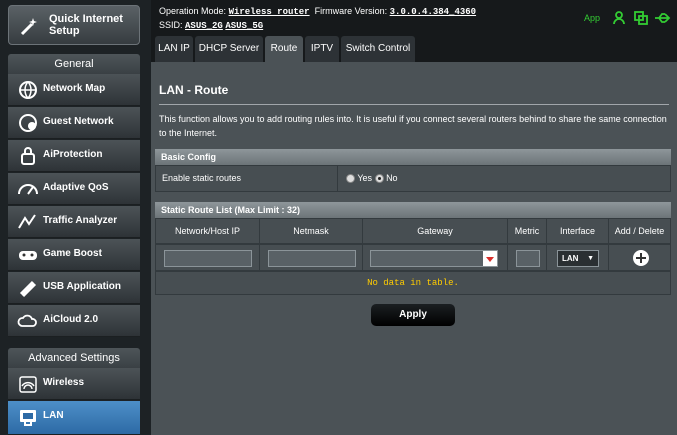 The image size is (677, 435). I want to click on ssid-line: SSID: ASUS_2G ASUS_5G, so click(211, 25).